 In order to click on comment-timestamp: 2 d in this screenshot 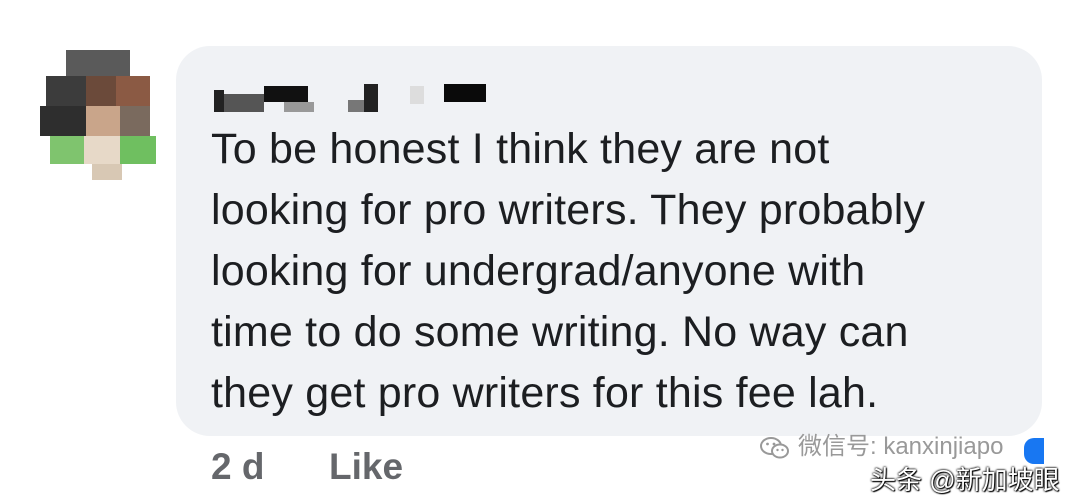, I will do `click(237, 467)`.